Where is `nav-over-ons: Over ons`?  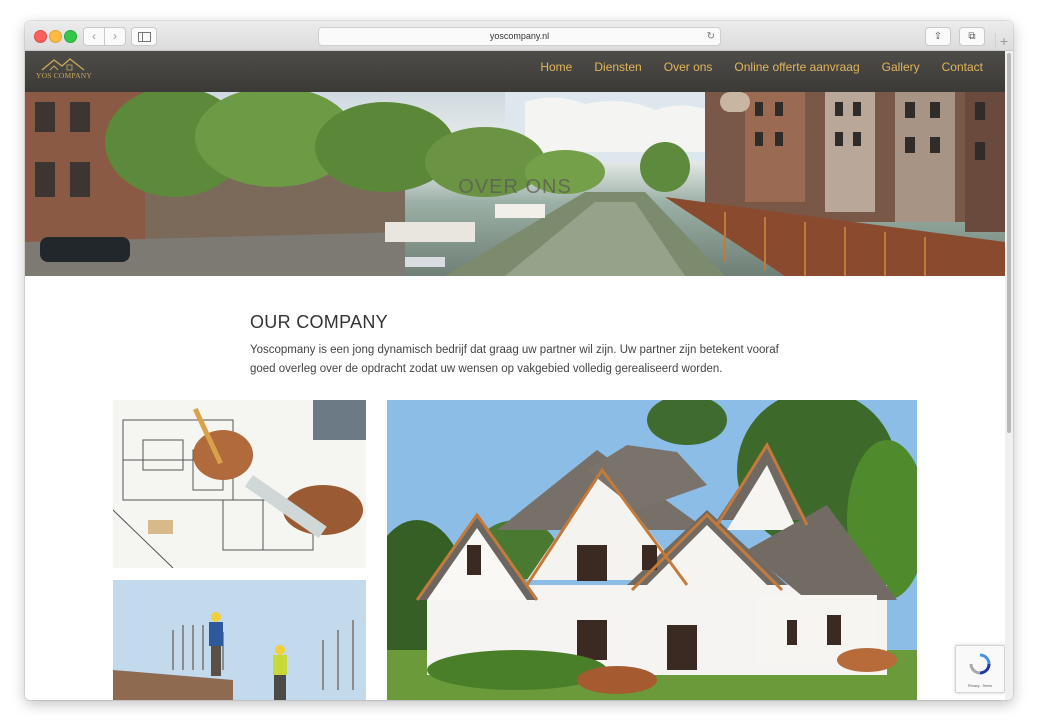
nav-over-ons: Over ons is located at coordinates (688, 71).